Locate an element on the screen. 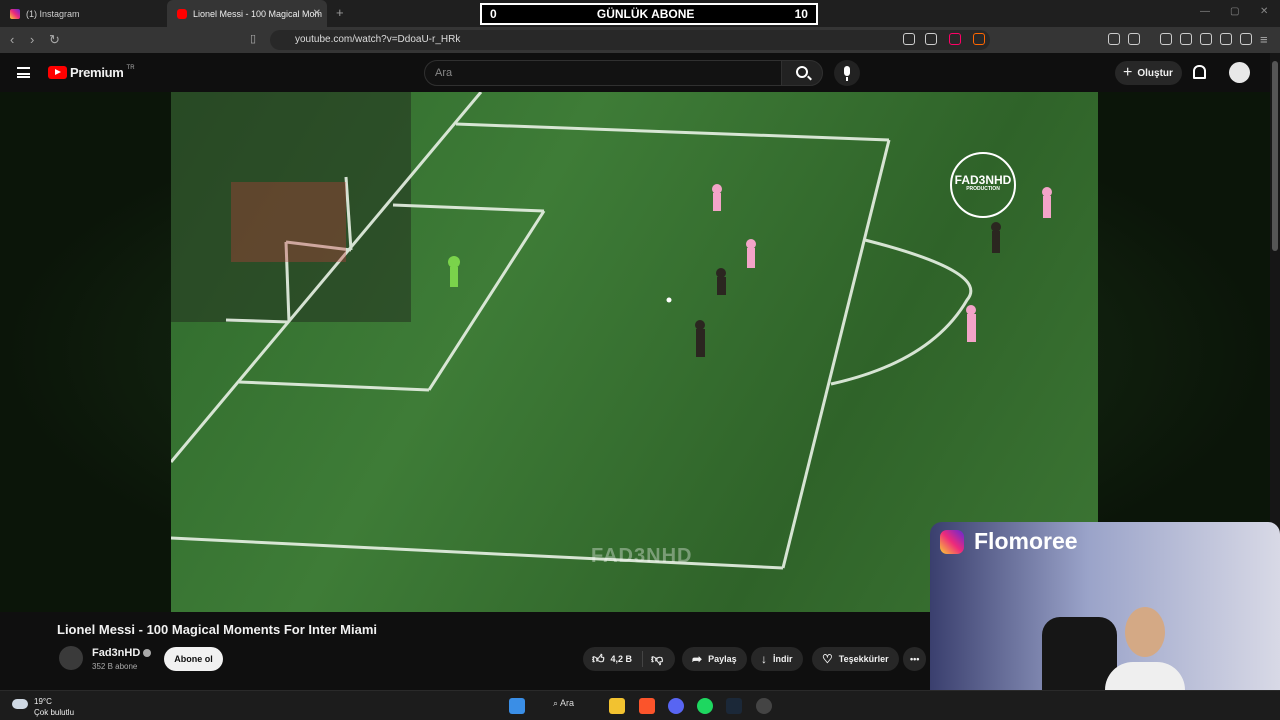 Image resolution: width=1280 pixels, height=720 pixels. weather-condition: Çok bulutlu is located at coordinates (54, 712).